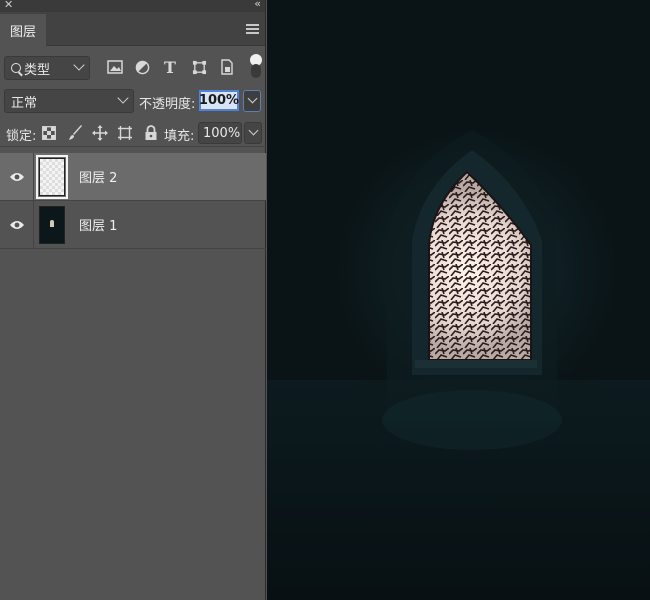 This screenshot has height=600, width=650. Describe the element at coordinates (132, 6) in the screenshot. I see `panel-title-bar: ✕ ‹‹` at that location.